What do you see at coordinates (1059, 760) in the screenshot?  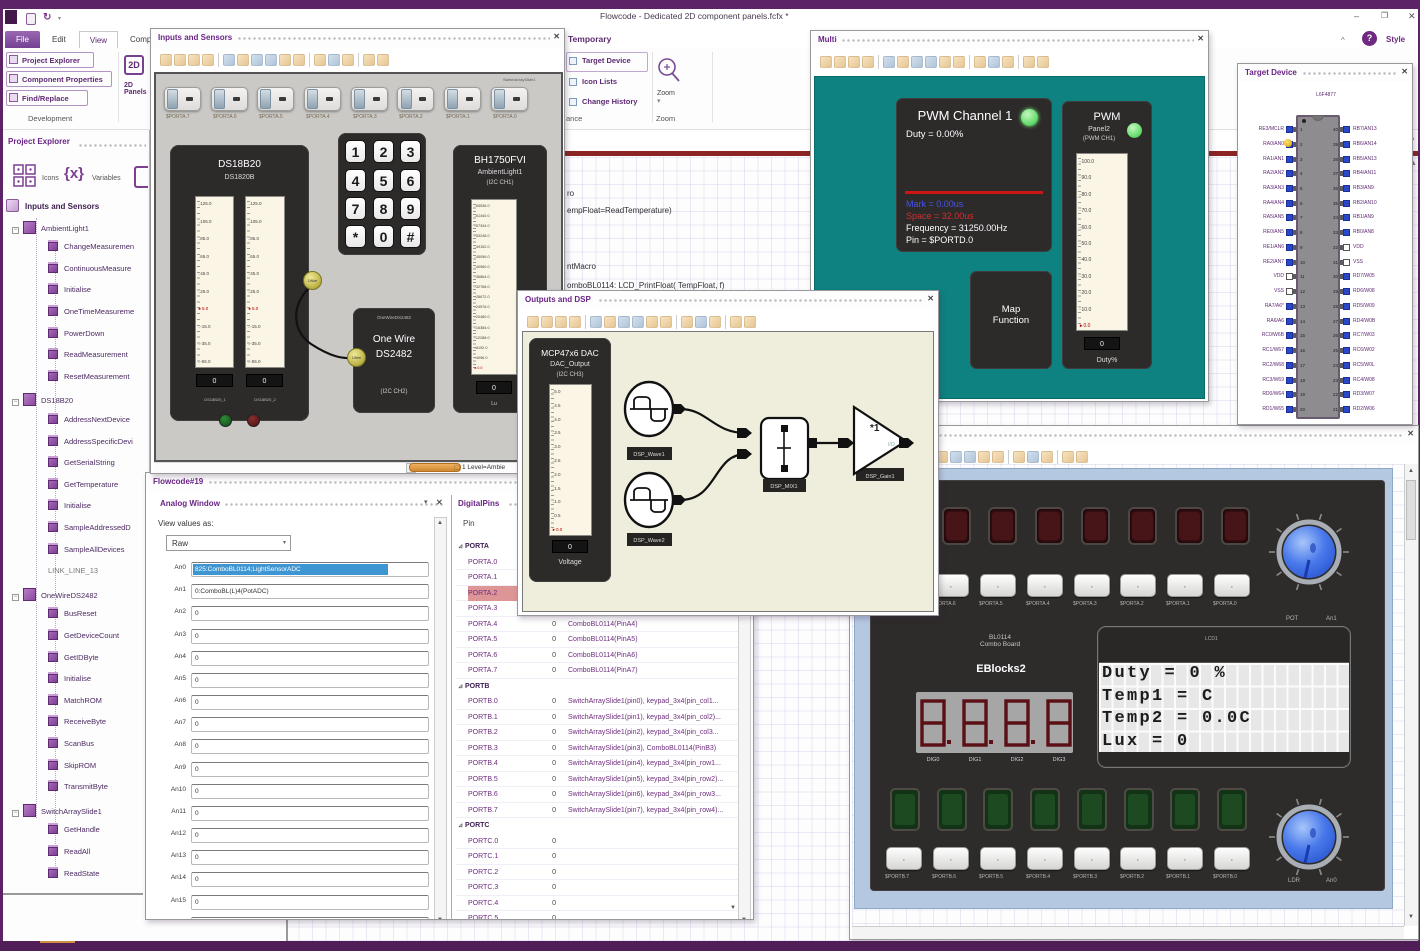 I see `svg-text: DIG3` at bounding box center [1059, 760].